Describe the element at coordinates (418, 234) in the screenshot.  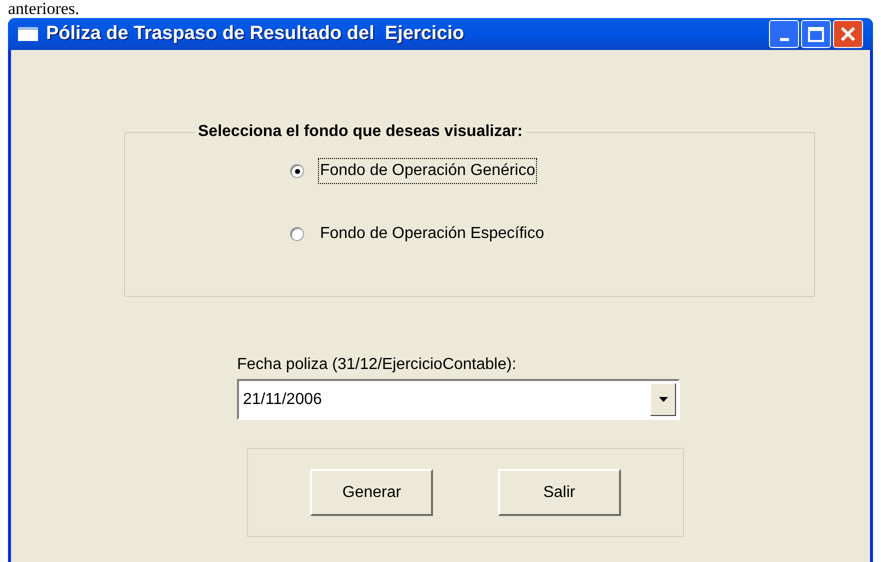
I see `radio-option: Fondo de Operación Específico` at that location.